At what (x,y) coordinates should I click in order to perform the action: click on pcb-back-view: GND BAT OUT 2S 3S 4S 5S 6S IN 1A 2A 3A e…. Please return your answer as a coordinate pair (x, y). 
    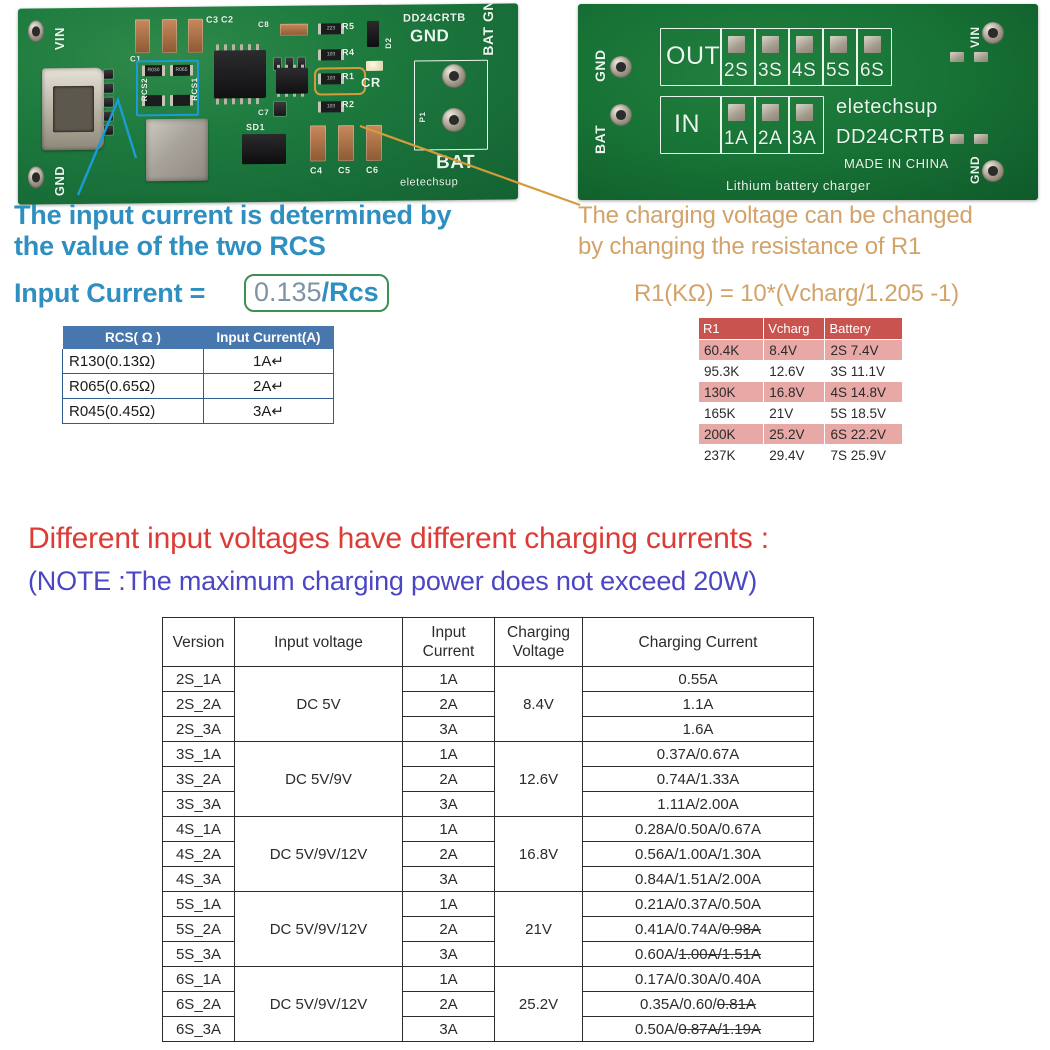
    Looking at the image, I should click on (808, 102).